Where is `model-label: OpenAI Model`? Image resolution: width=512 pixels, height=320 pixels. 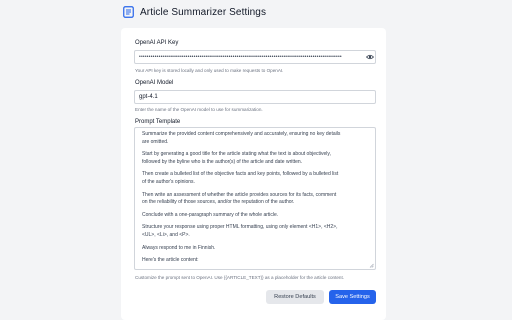 model-label: OpenAI Model is located at coordinates (154, 83).